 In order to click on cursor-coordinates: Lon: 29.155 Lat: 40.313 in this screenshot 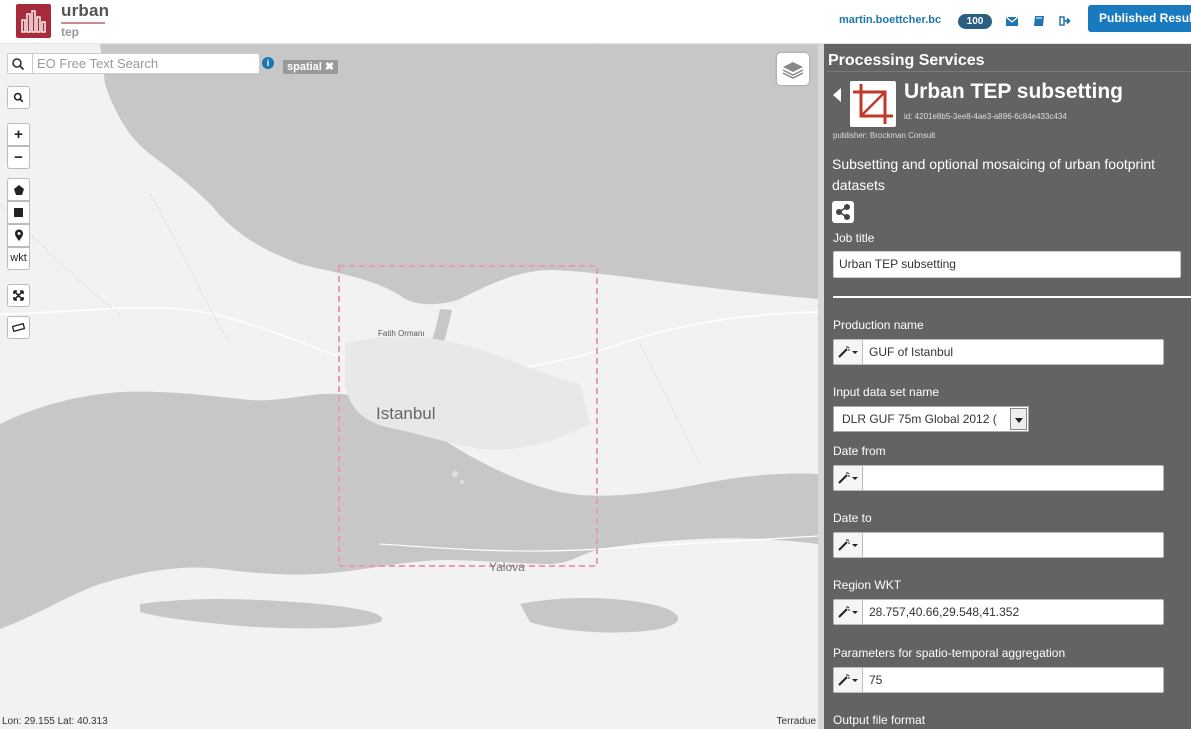, I will do `click(55, 721)`.